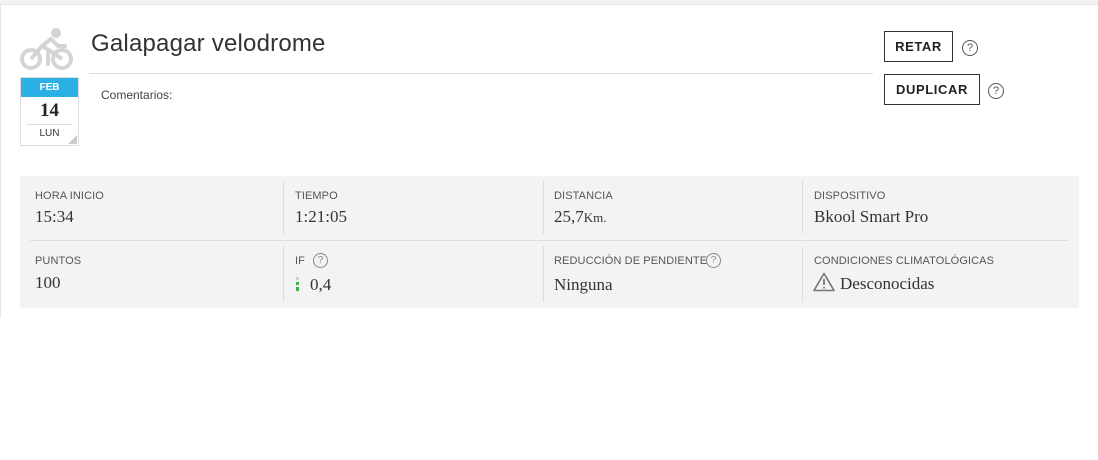 The width and height of the screenshot is (1098, 460). Describe the element at coordinates (569, 216) in the screenshot. I see `distancia-value: 25,7` at that location.